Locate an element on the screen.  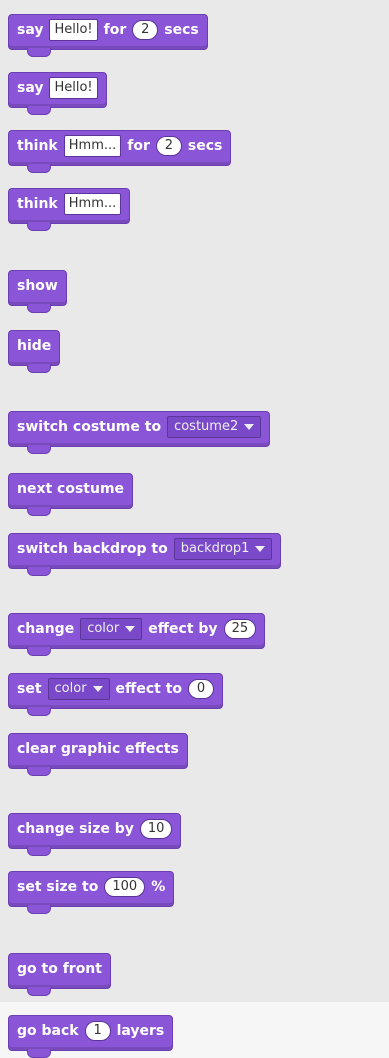
switch-costume-block: switch costume to costume2 is located at coordinates (139, 432).